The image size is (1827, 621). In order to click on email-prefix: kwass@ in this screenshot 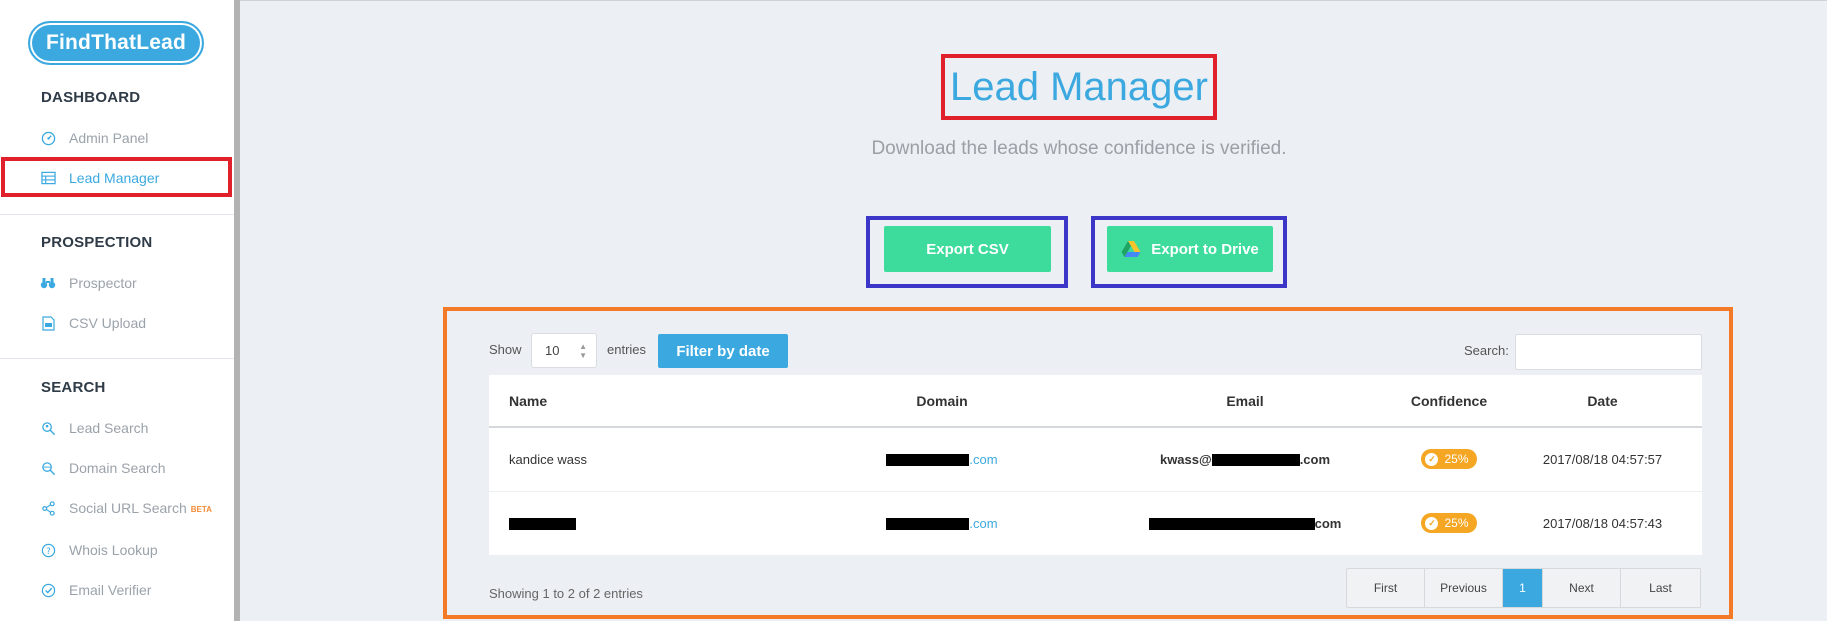, I will do `click(1185, 459)`.